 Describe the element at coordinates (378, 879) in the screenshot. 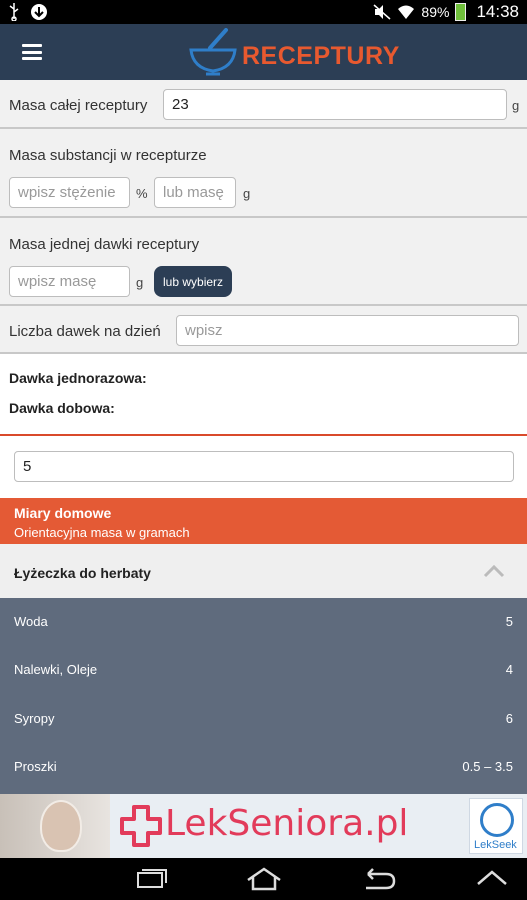

I see `back-icon` at that location.